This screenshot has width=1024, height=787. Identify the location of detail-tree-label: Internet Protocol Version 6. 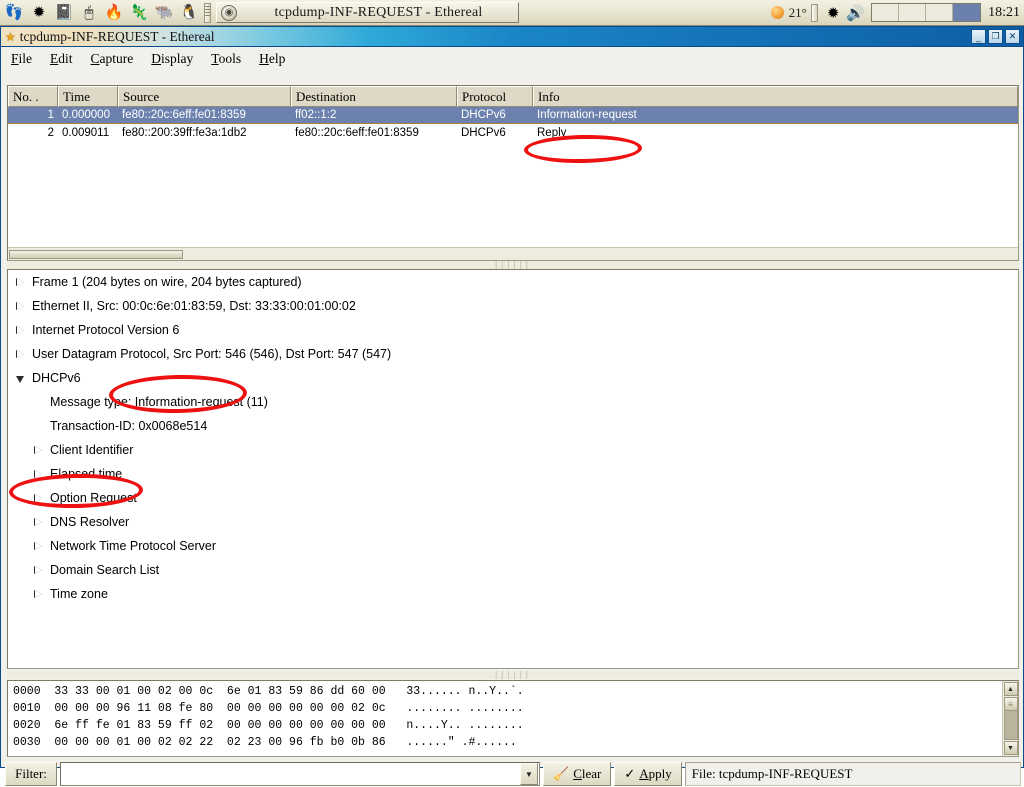
(106, 330).